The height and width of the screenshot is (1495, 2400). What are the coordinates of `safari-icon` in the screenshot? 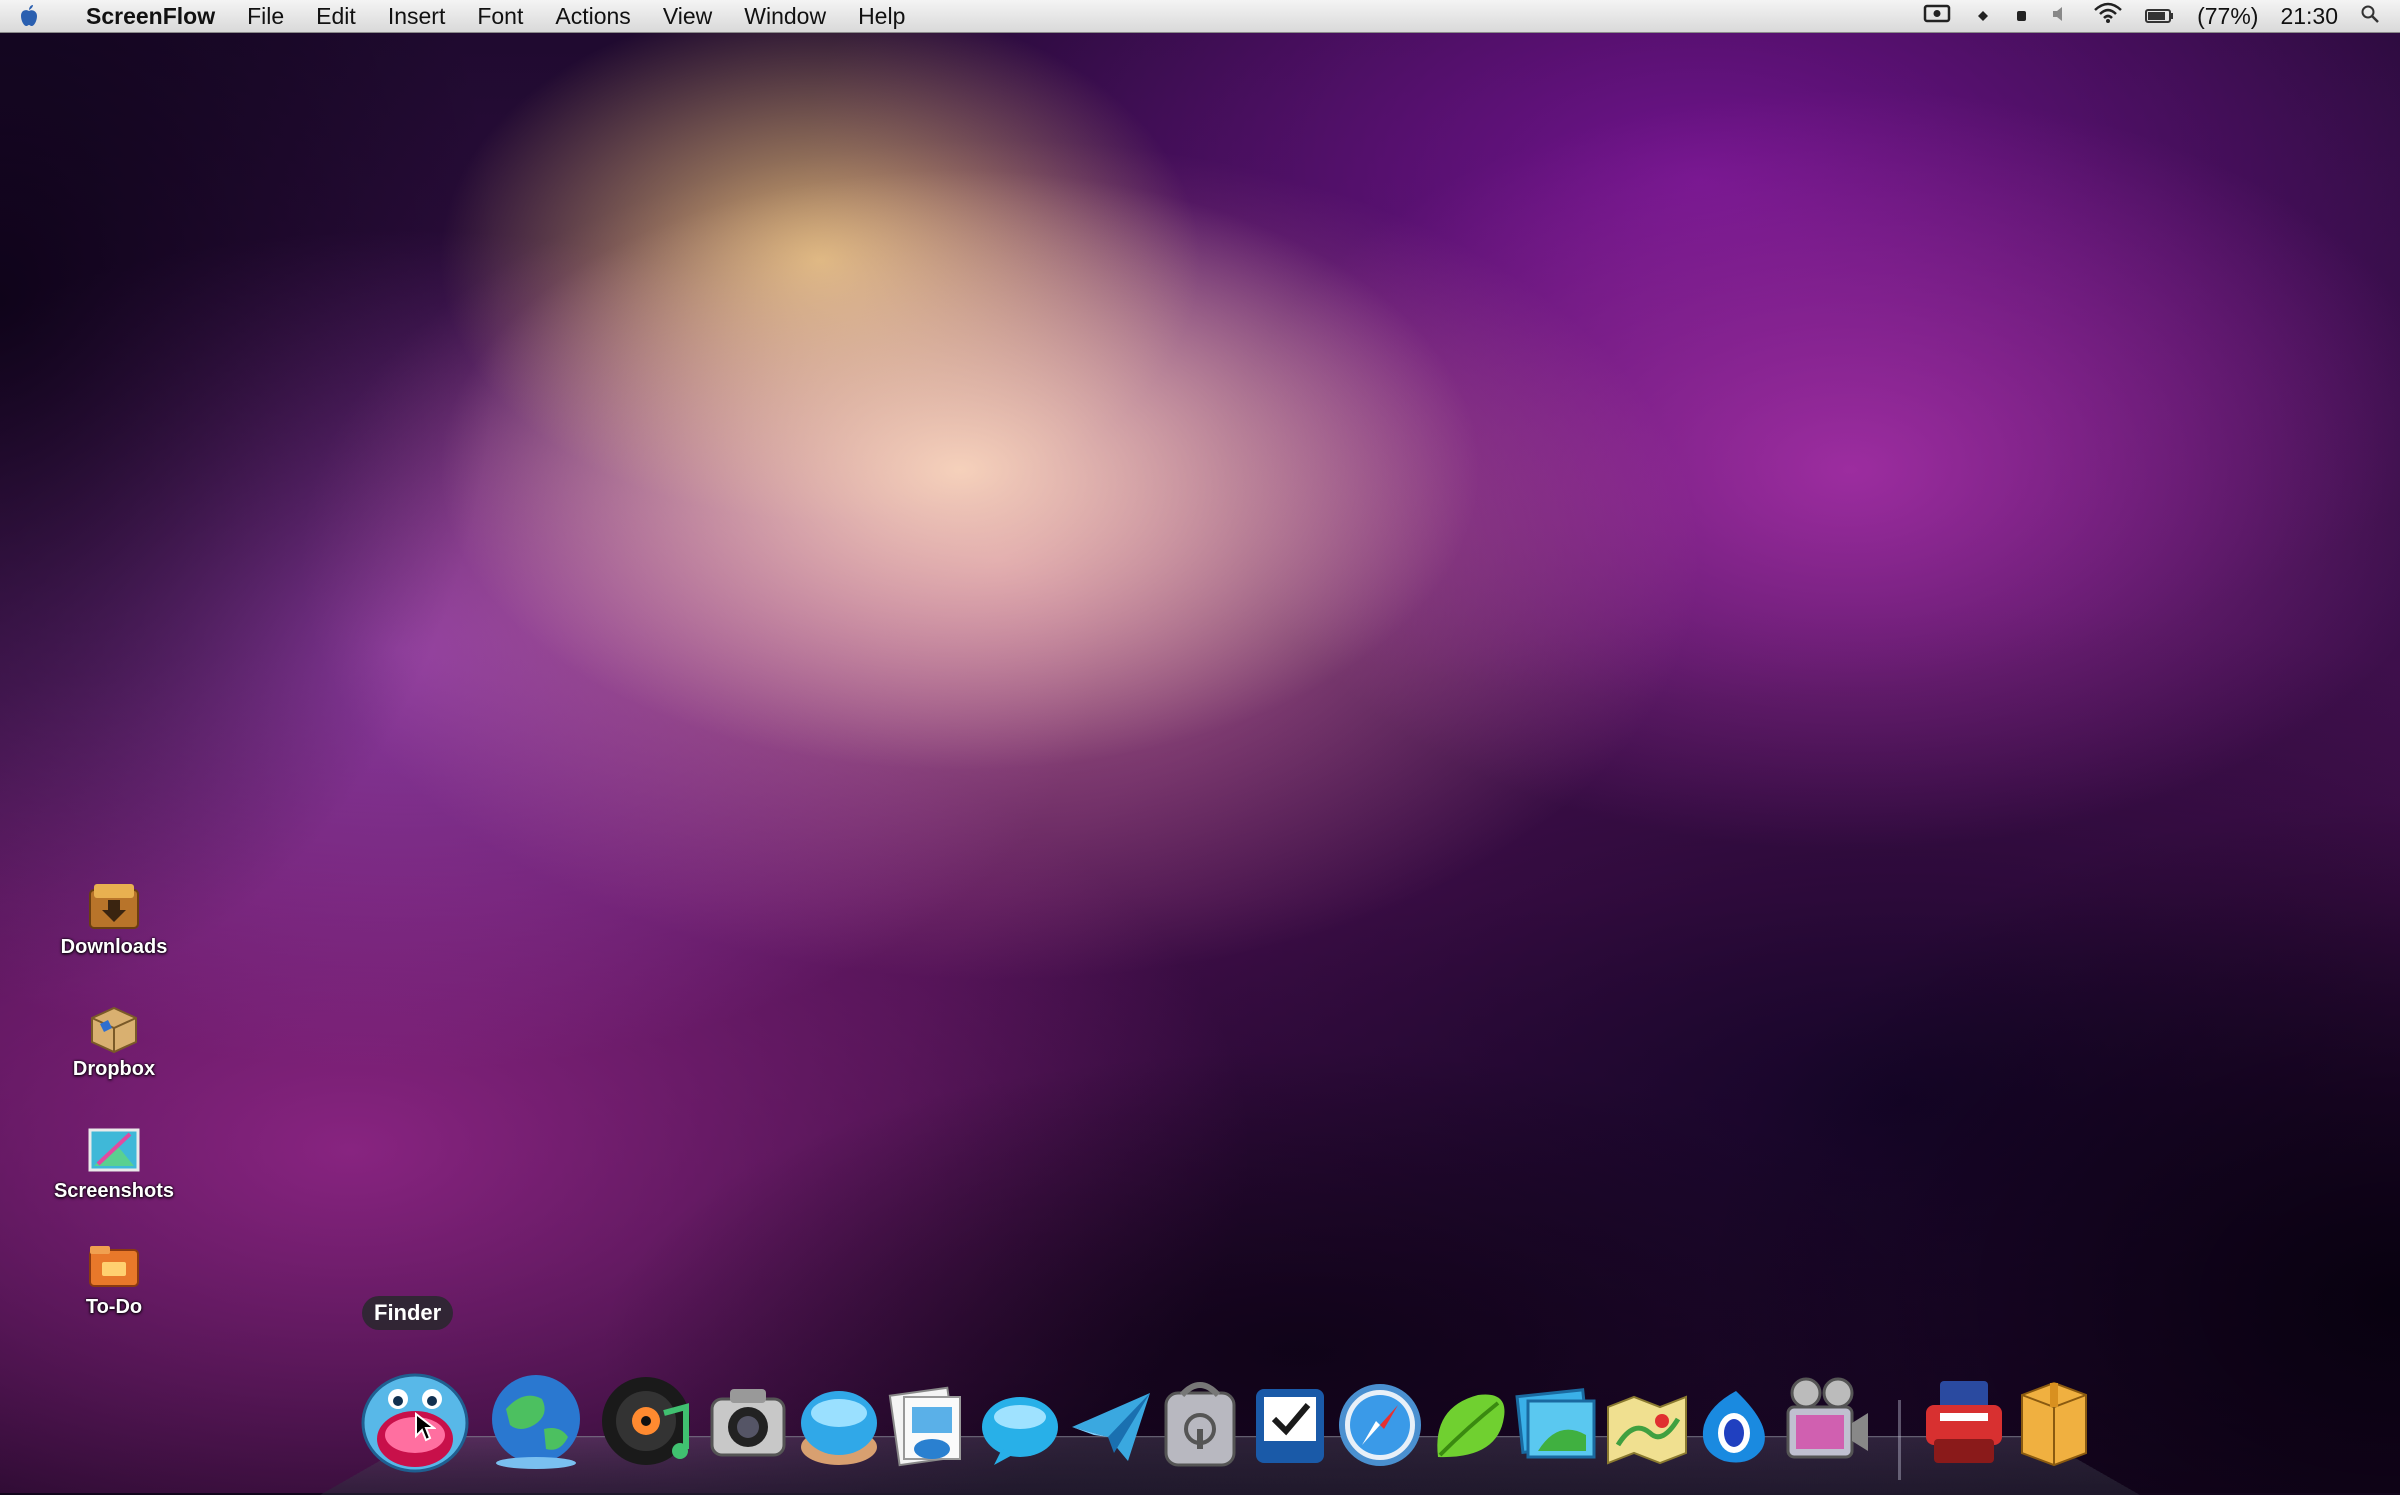 It's located at (1380, 1425).